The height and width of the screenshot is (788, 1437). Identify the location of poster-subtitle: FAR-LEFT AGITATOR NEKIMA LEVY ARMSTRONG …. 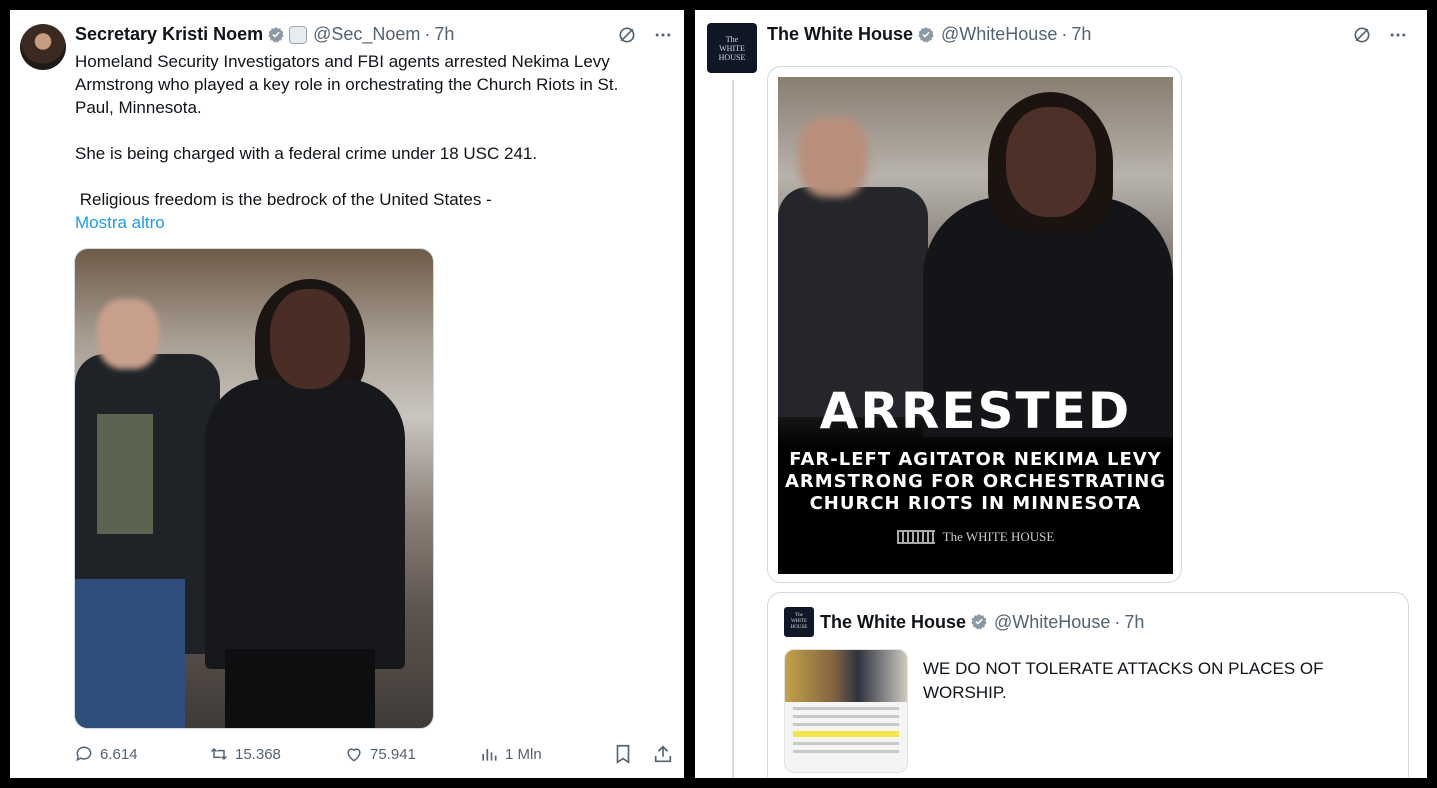
(975, 481).